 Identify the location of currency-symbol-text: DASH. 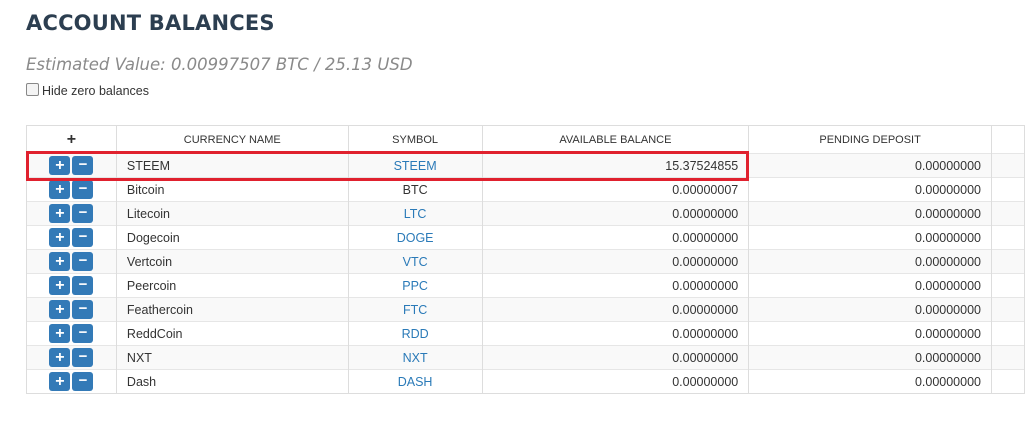
(415, 382).